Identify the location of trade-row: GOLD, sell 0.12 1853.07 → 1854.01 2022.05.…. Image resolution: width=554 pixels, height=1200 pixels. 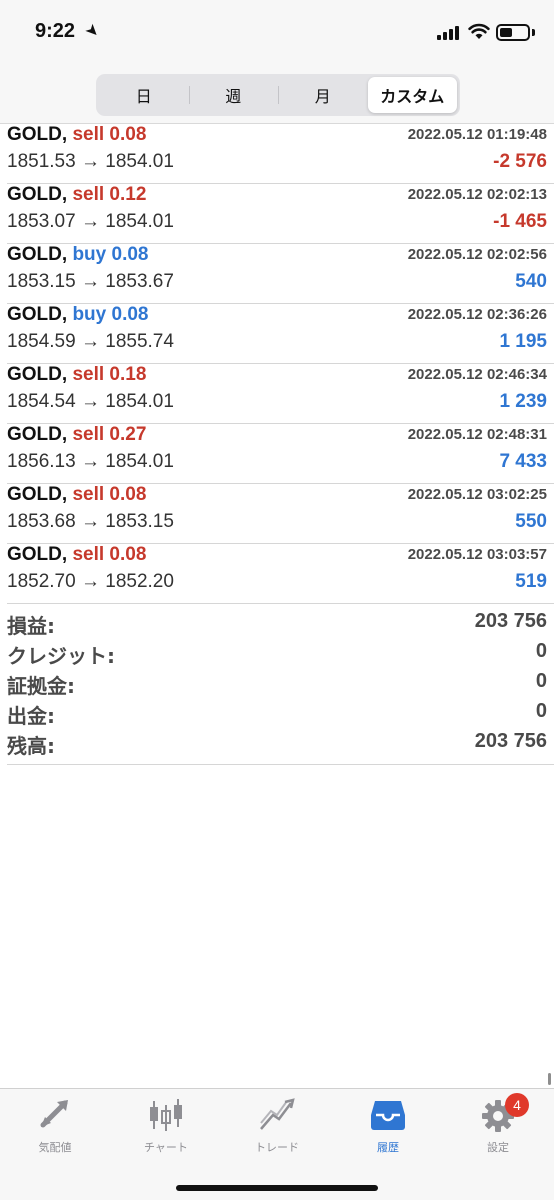
(280, 214).